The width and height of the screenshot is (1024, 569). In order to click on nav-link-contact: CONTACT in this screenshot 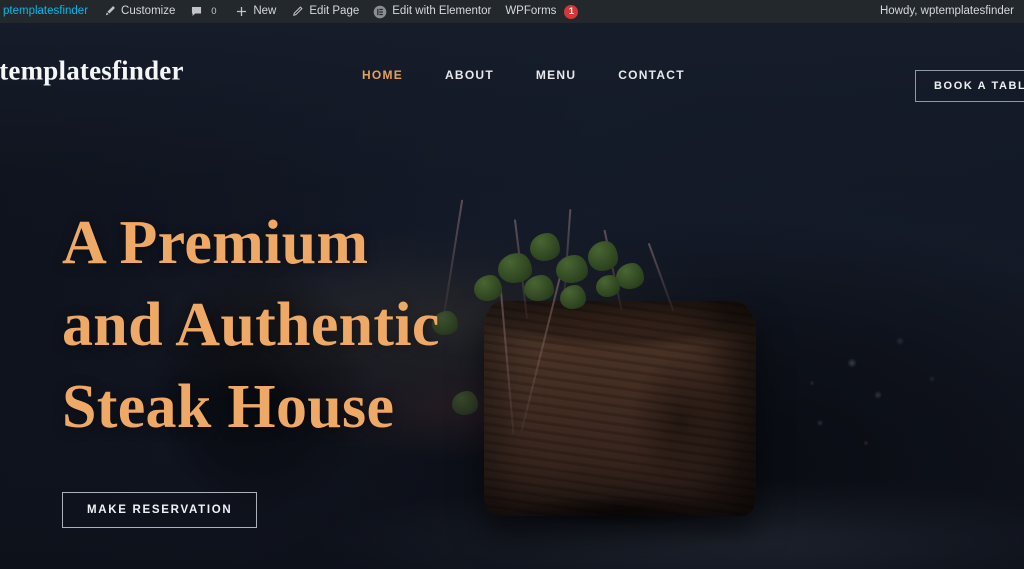, I will do `click(651, 75)`.